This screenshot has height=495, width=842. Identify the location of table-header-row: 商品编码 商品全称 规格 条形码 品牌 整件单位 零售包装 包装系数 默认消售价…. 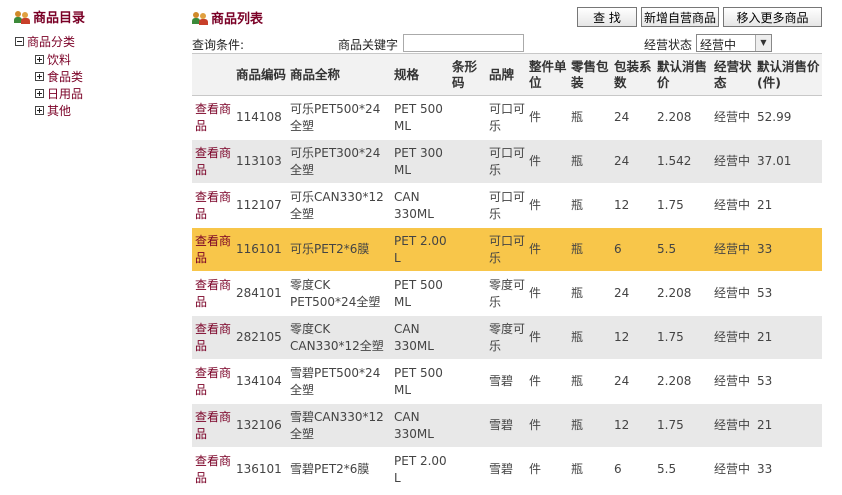
(507, 74).